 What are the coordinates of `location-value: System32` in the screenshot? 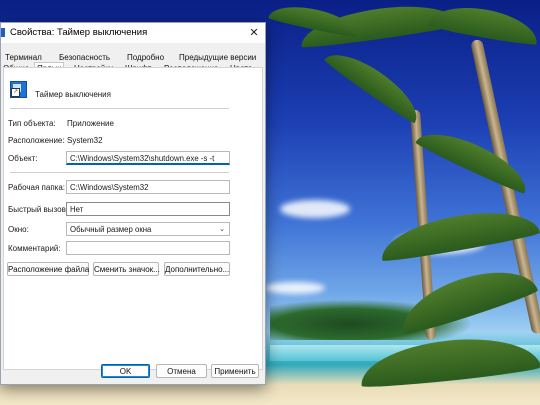 It's located at (85, 140).